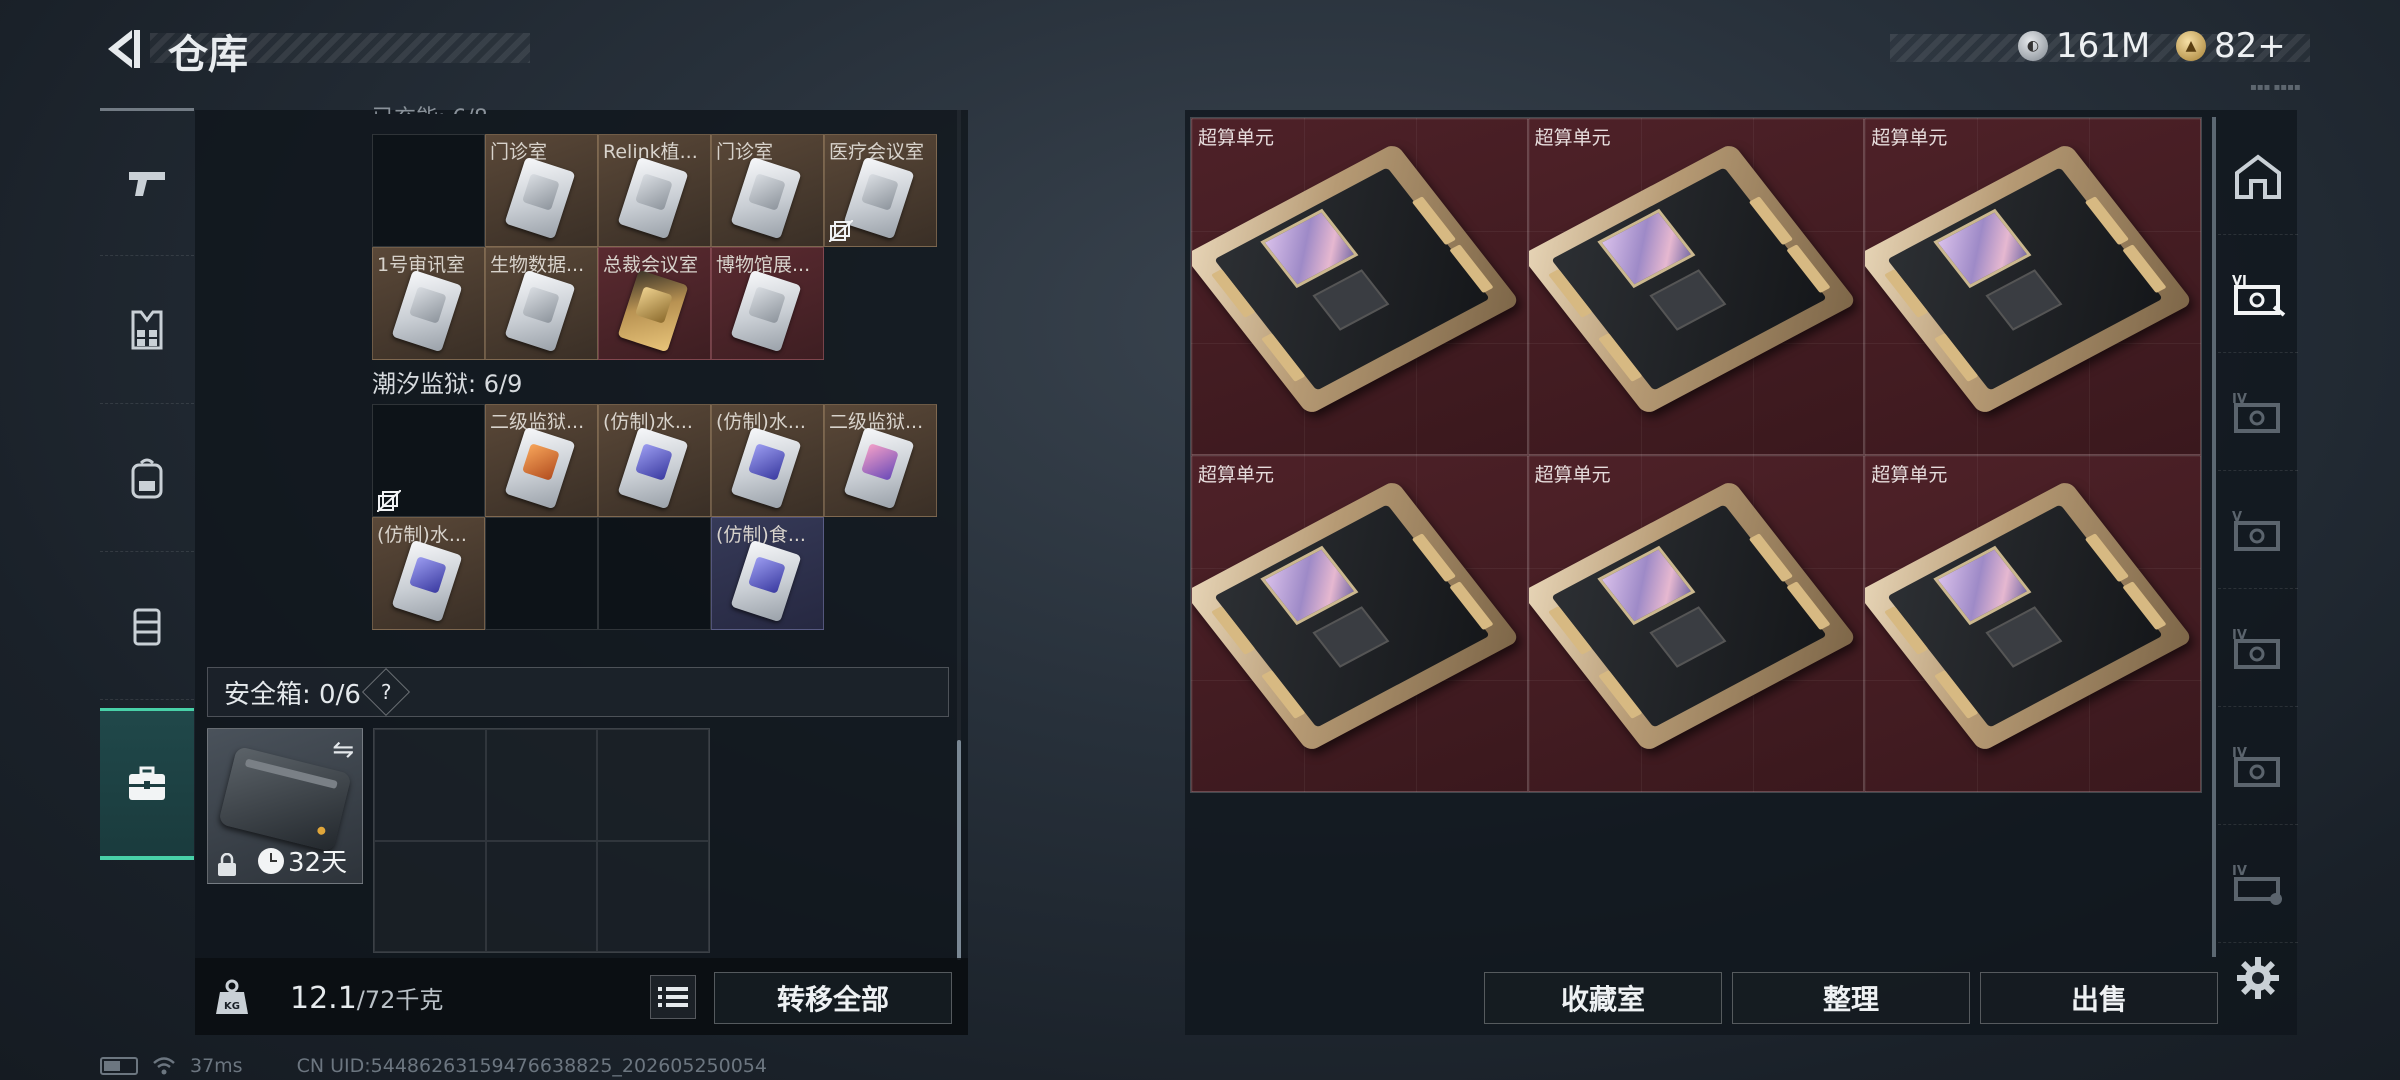  I want to click on sidebar-item-chest-rig, so click(147, 626).